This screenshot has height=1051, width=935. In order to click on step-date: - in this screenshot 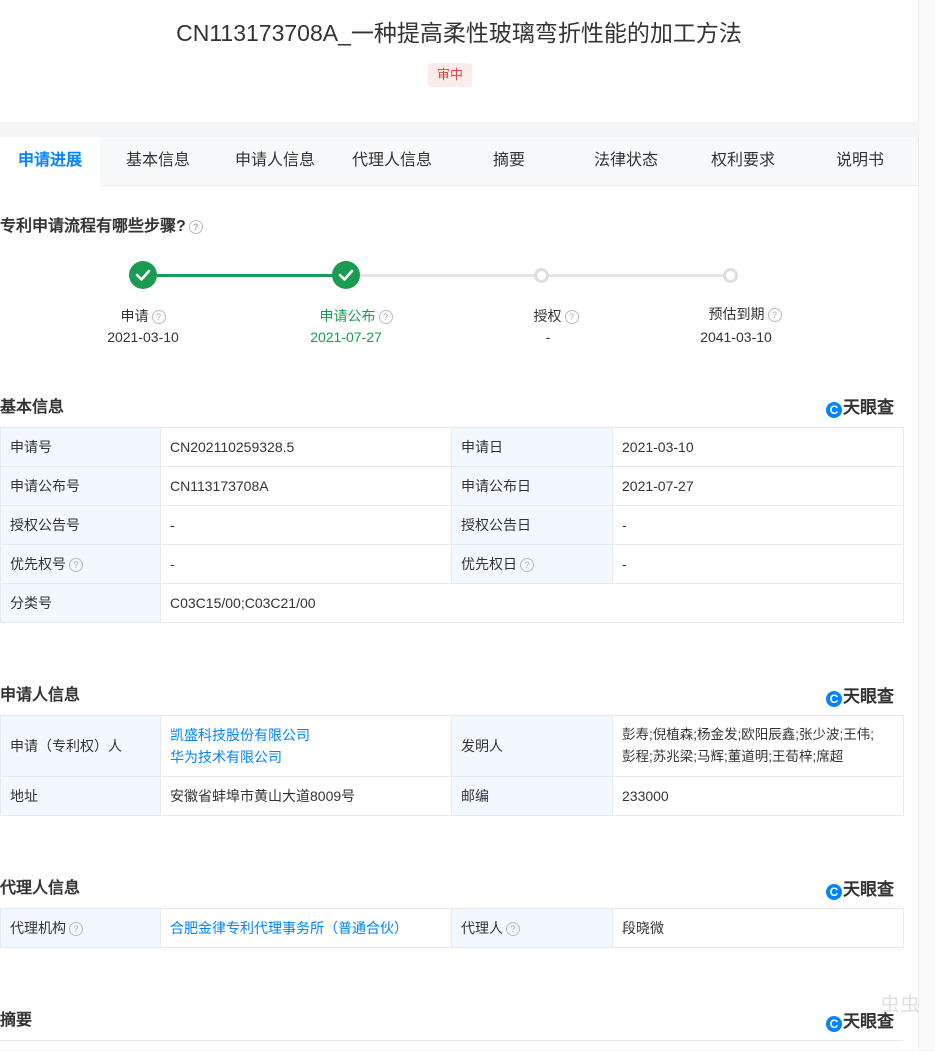, I will do `click(548, 337)`.